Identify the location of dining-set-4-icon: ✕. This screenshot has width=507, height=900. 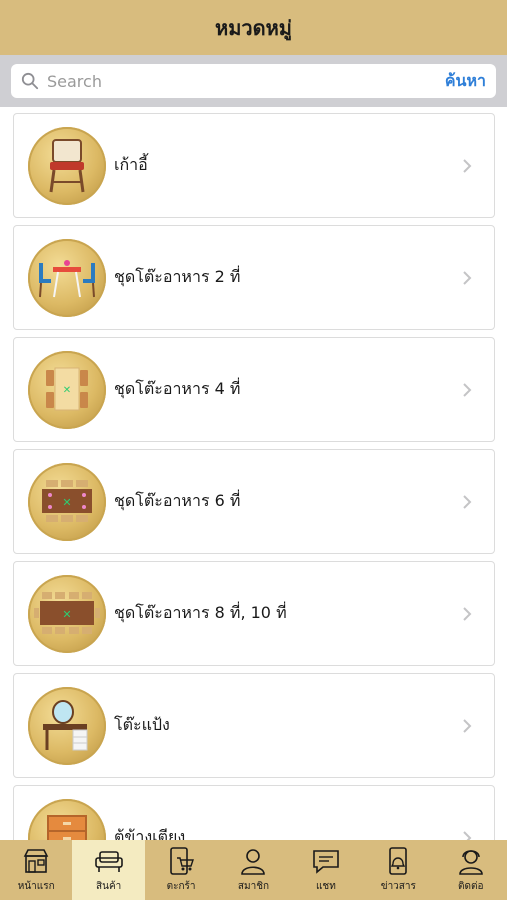
(67, 389).